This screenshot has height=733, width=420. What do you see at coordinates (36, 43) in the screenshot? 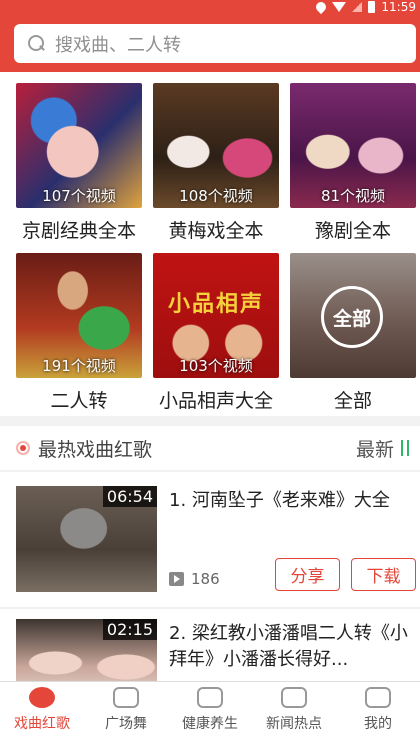
I see `search-icon` at bounding box center [36, 43].